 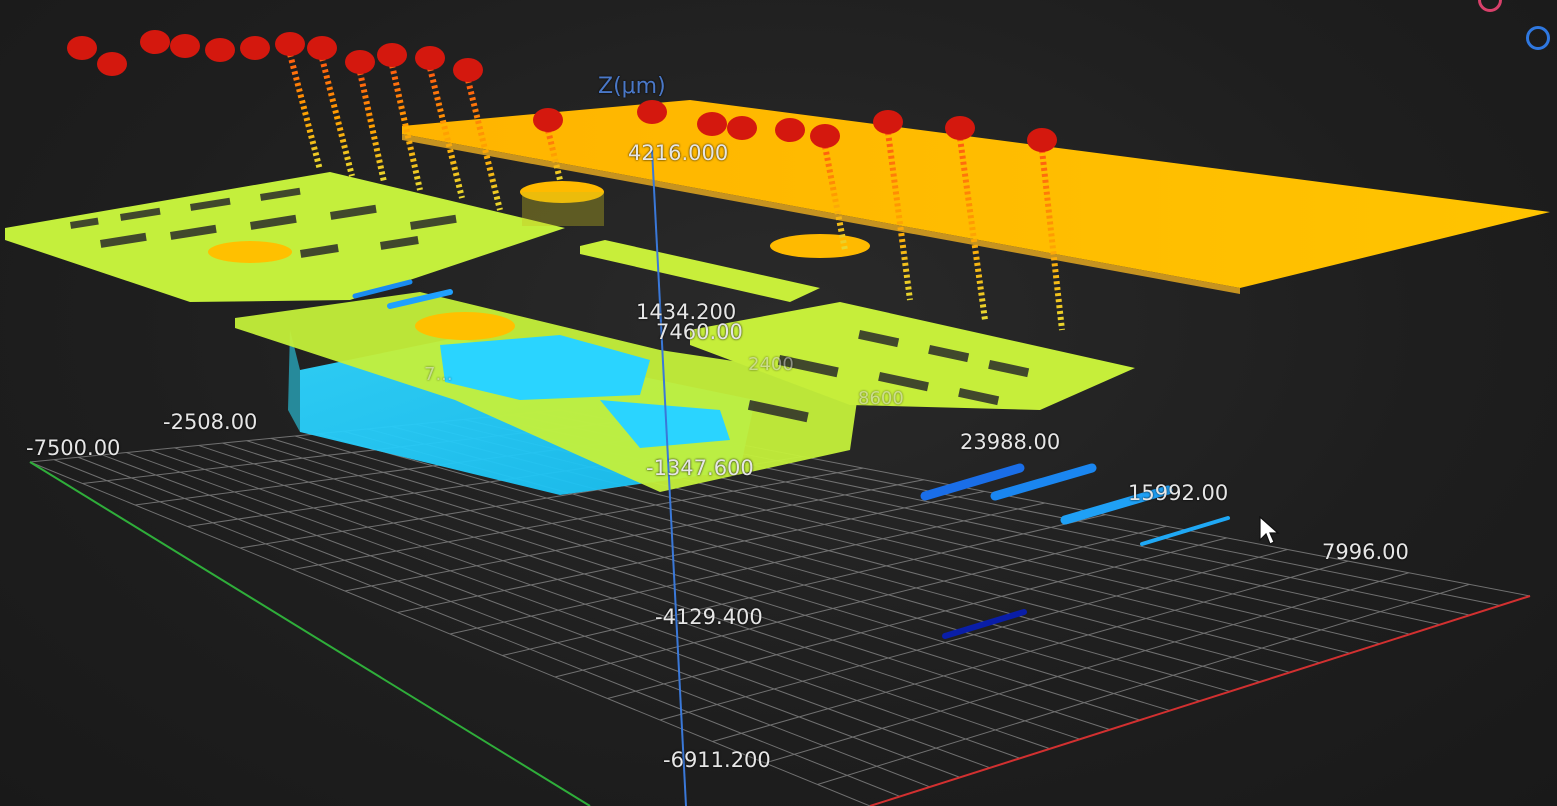 I want to click on y-tick-label: -7500.00, so click(x=73, y=448).